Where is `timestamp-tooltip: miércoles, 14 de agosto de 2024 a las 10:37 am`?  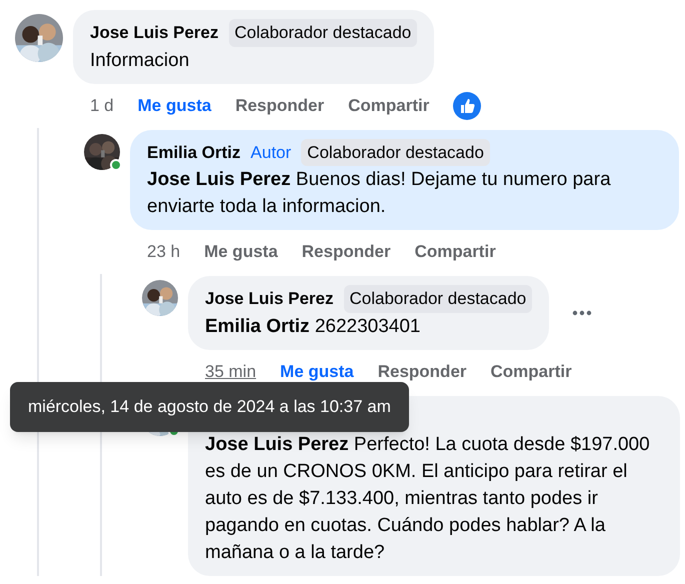
timestamp-tooltip: miércoles, 14 de agosto de 2024 a las 10:37 am is located at coordinates (209, 407).